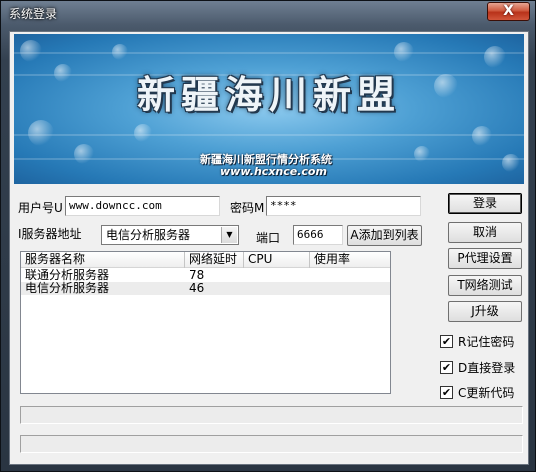 The image size is (536, 472). I want to click on column-latency: 网络延时, so click(214, 260).